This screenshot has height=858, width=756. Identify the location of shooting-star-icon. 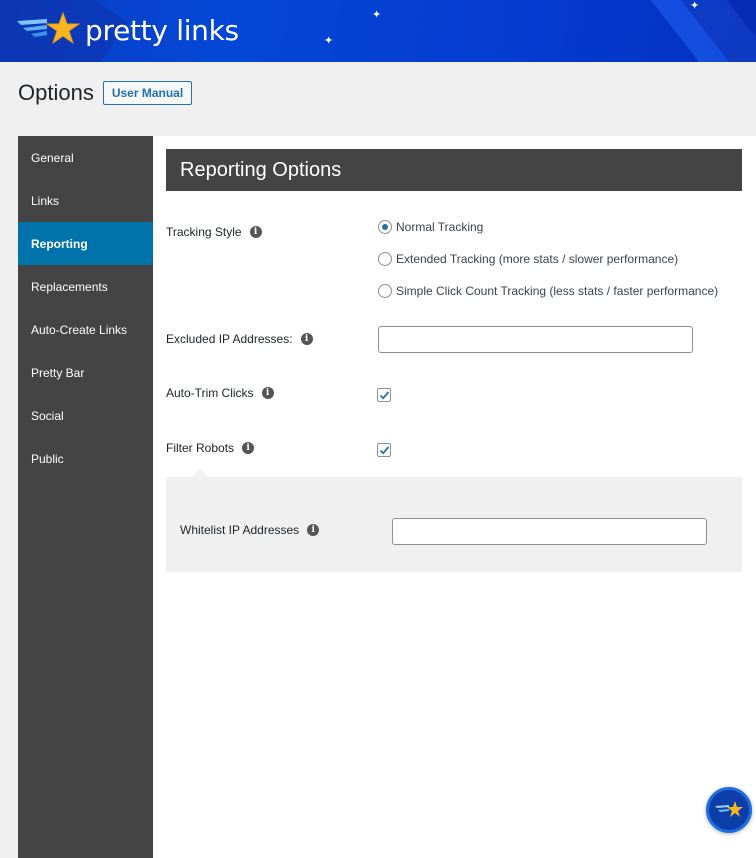
(49, 28).